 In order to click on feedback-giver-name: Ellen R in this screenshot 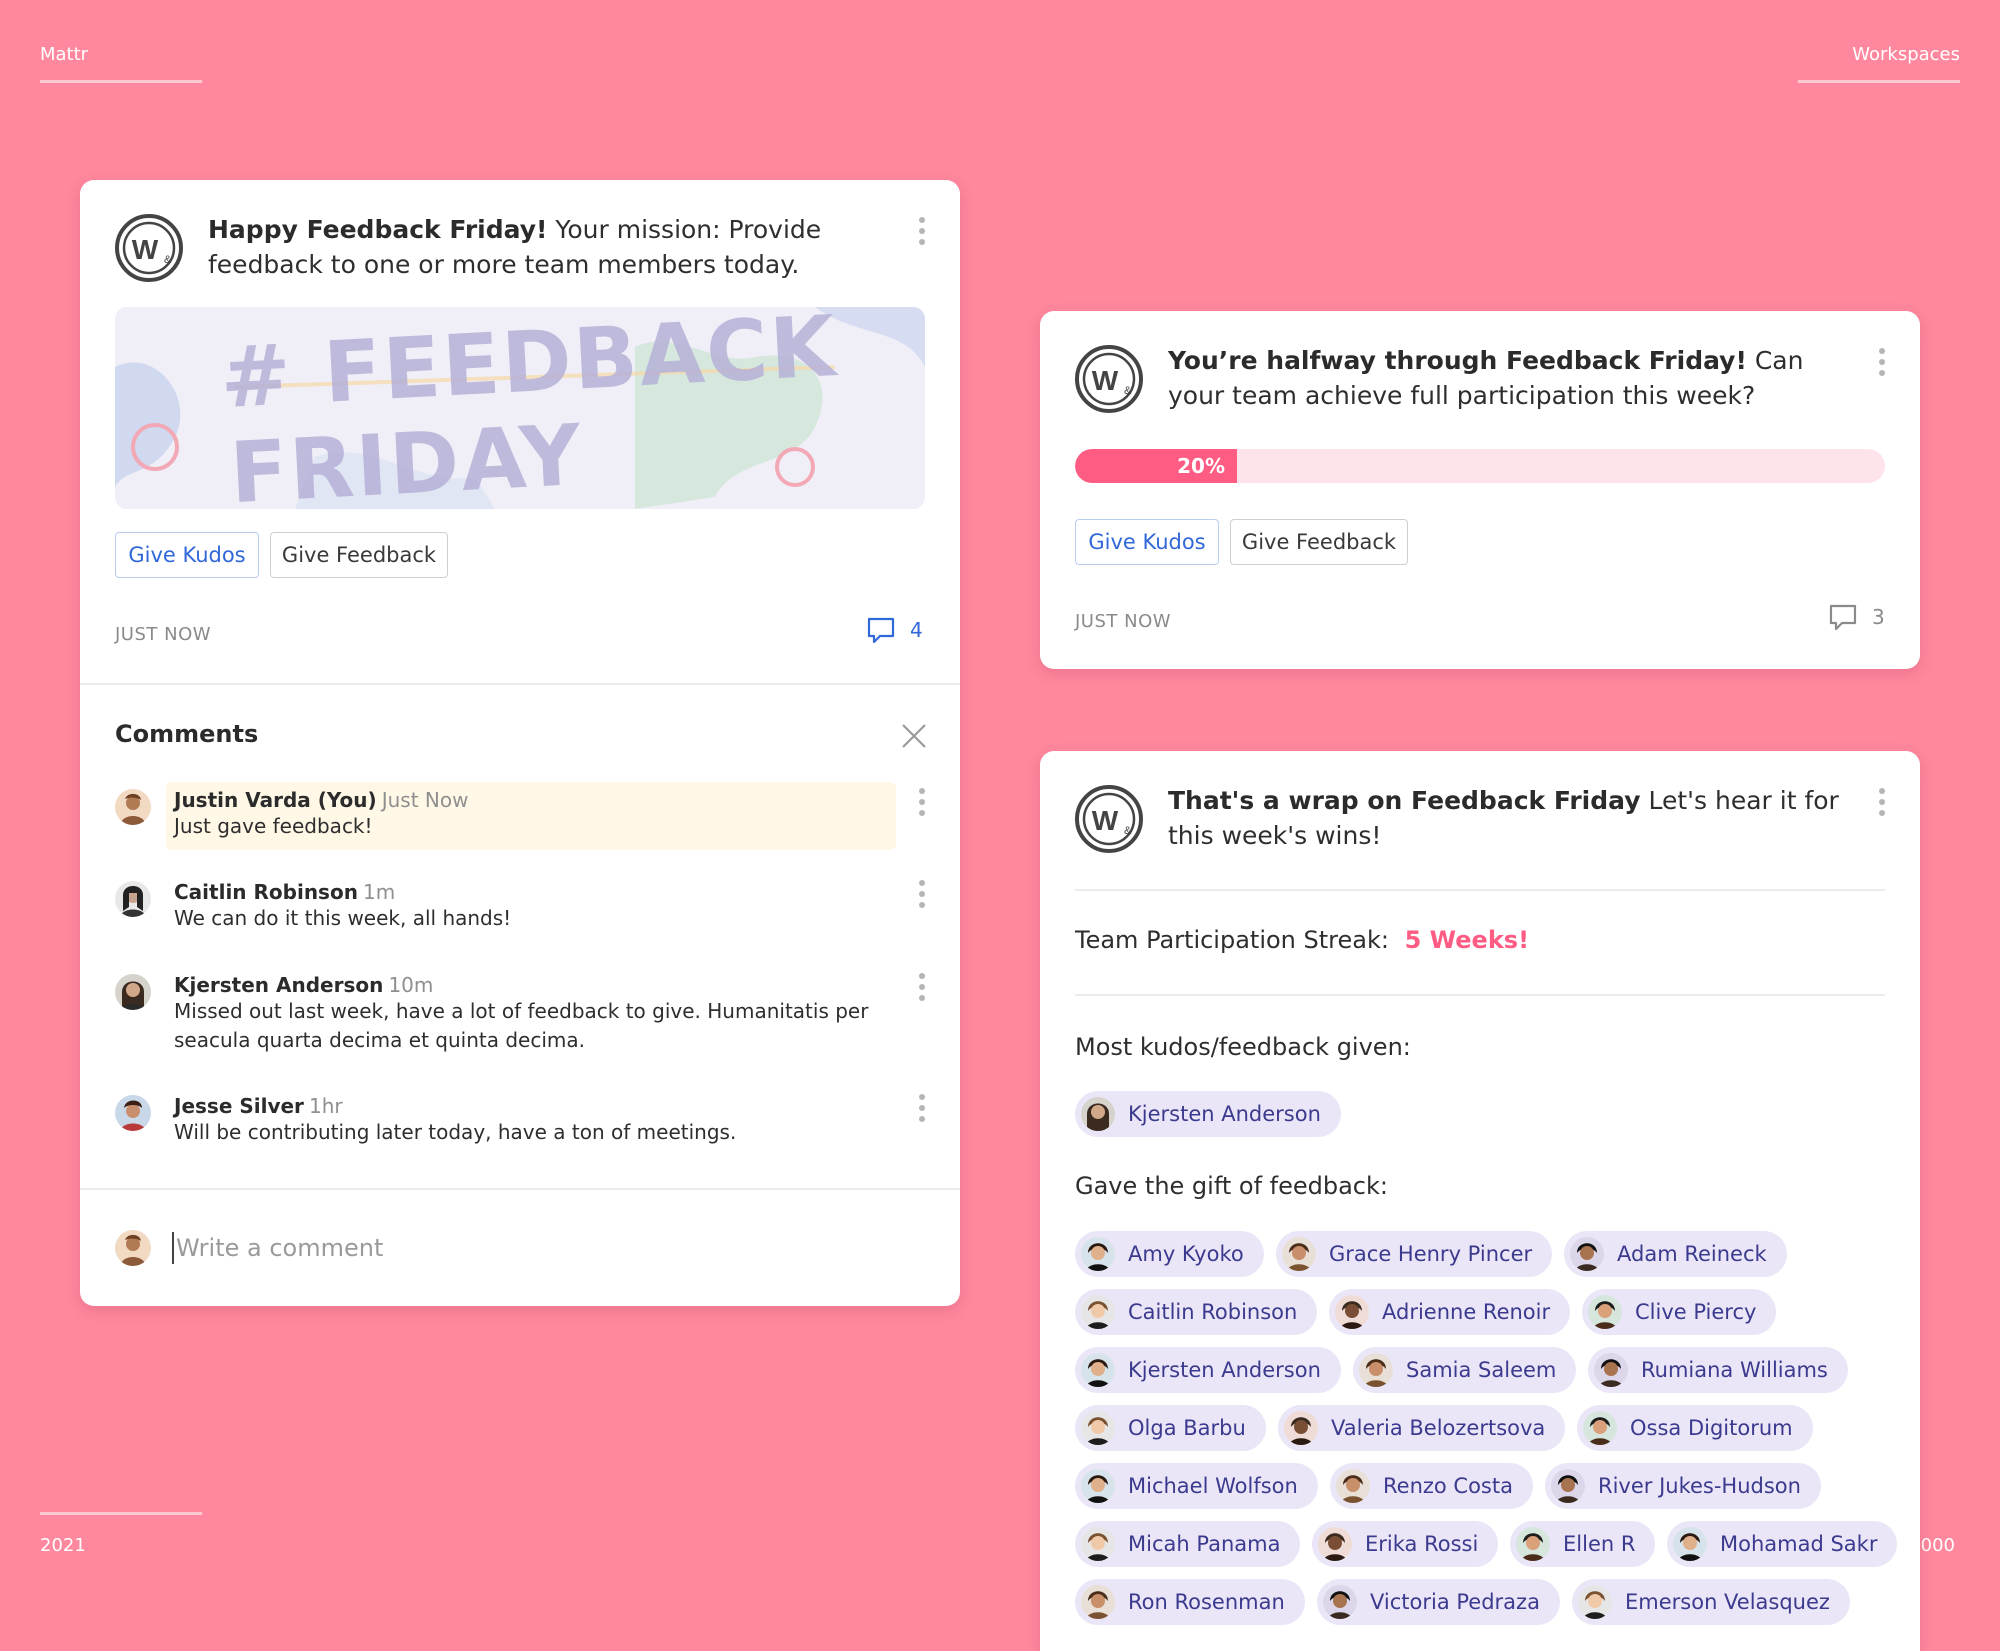, I will do `click(1599, 1544)`.